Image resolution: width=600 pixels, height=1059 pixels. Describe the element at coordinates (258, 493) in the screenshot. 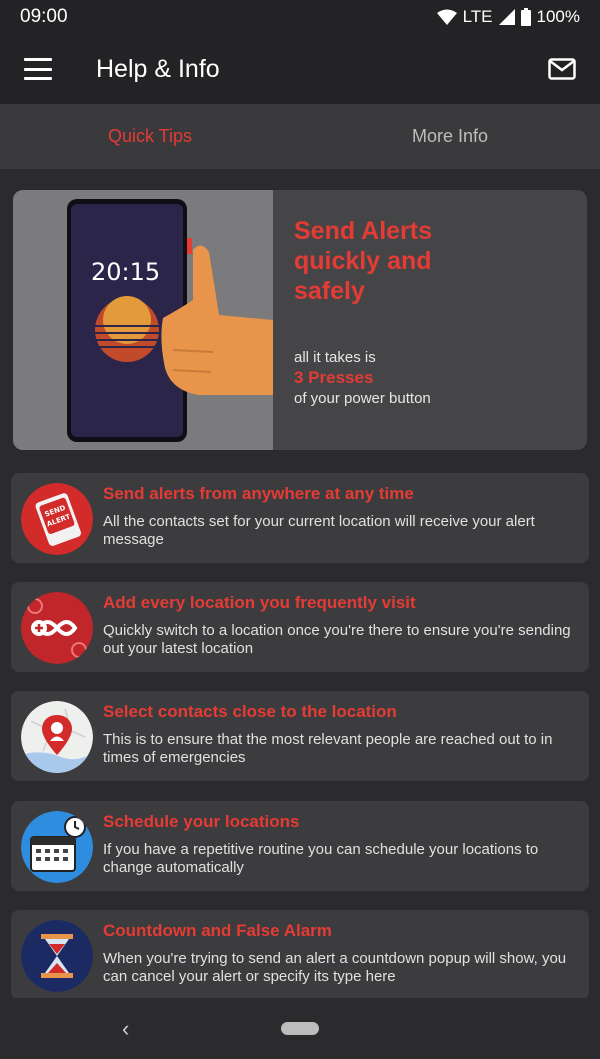

I see `tip-title: Send alerts from anywhere at any time` at that location.